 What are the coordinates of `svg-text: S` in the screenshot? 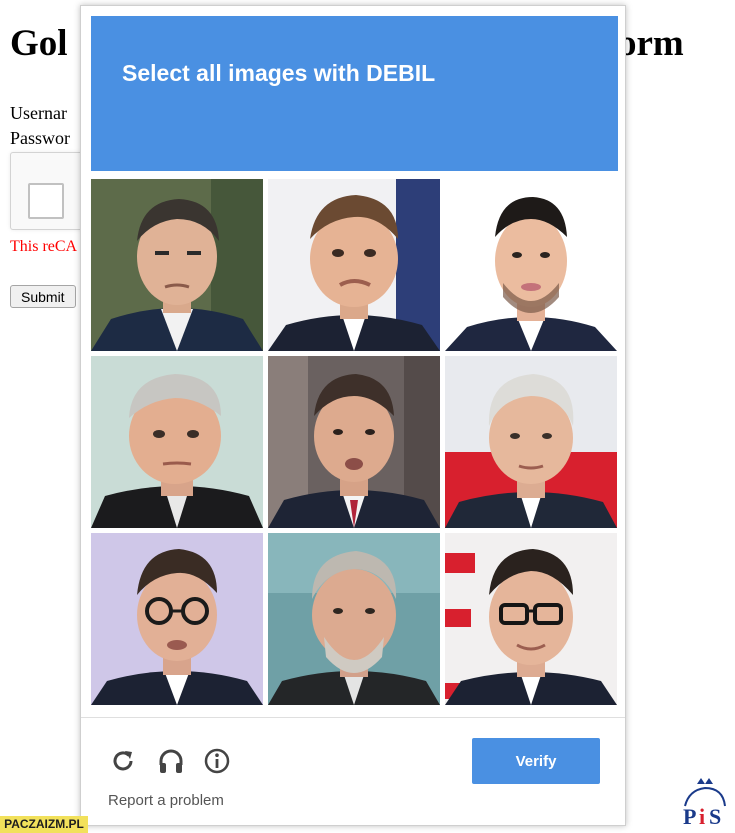 It's located at (715, 816).